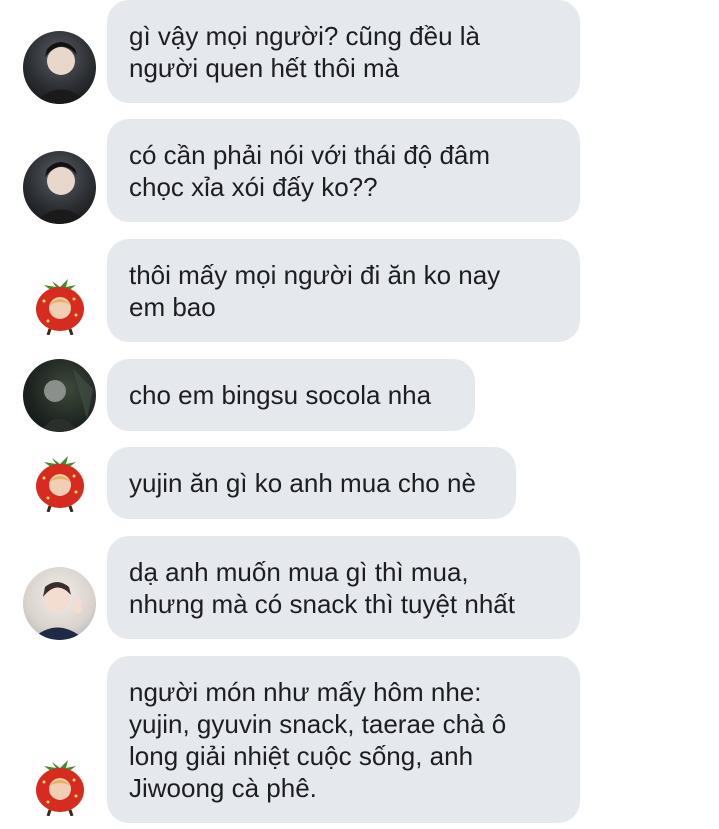  I want to click on message-bubble: cho em bingsu socola nha, so click(291, 395).